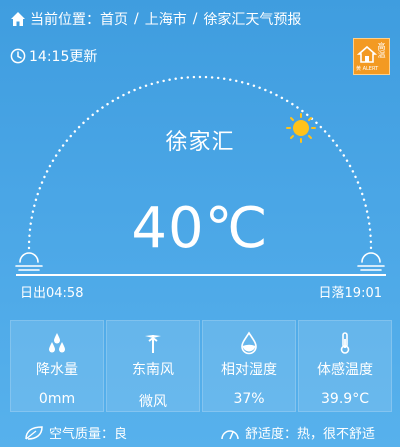  Describe the element at coordinates (200, 228) in the screenshot. I see `current-temperature: 40℃` at that location.